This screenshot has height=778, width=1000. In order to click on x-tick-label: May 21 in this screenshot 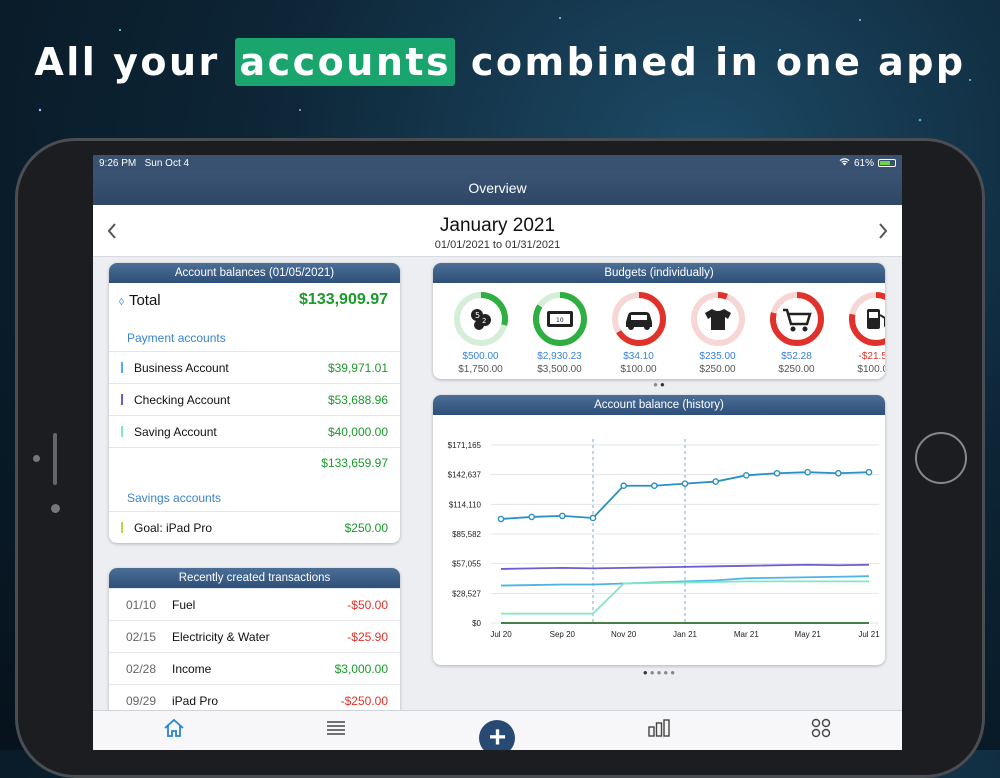, I will do `click(808, 634)`.